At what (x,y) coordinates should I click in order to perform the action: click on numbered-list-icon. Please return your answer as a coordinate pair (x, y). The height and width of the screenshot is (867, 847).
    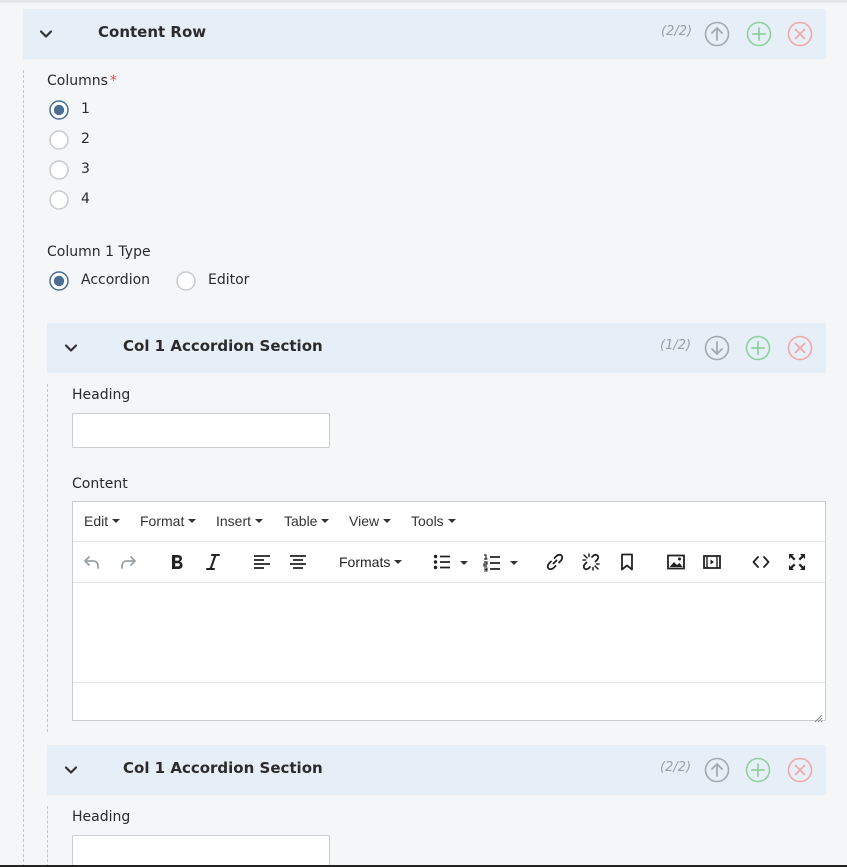
    Looking at the image, I should click on (492, 562).